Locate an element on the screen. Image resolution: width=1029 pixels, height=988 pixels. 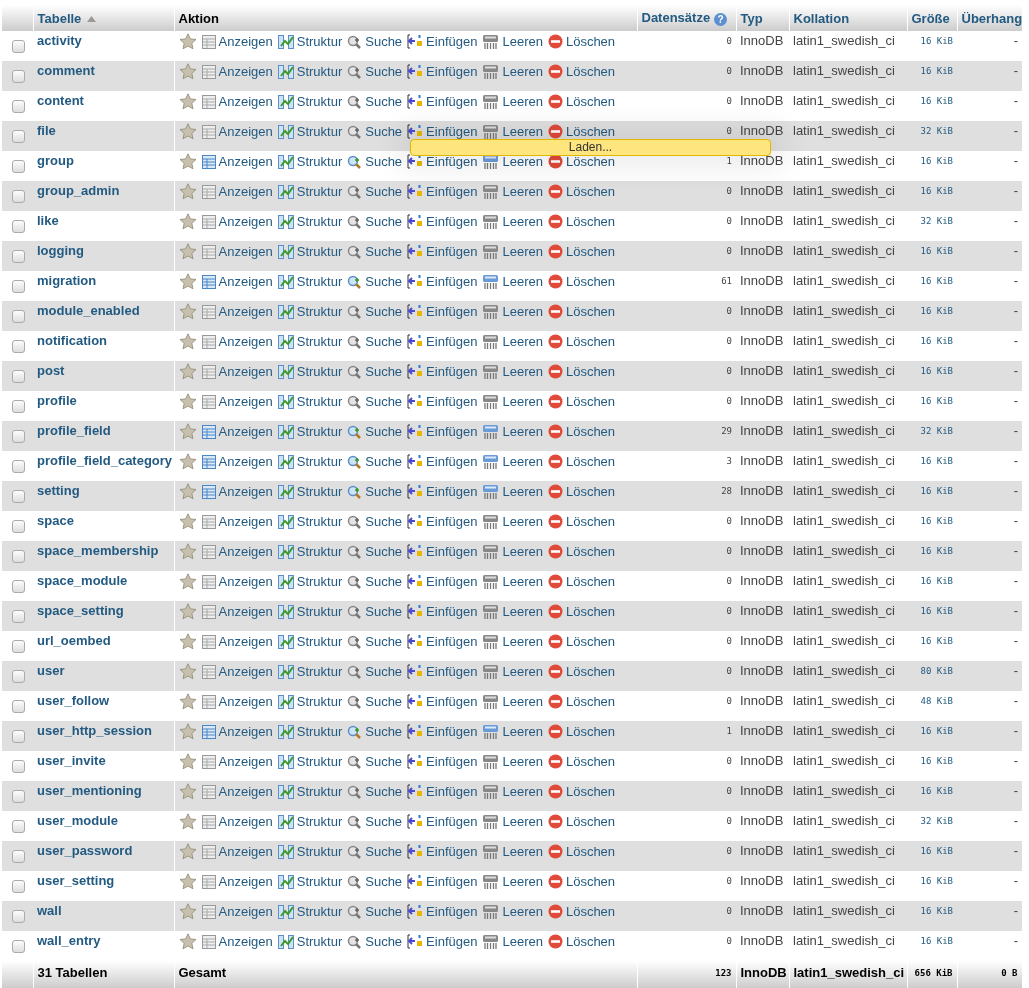
column-header: Datensätze is located at coordinates (676, 17).